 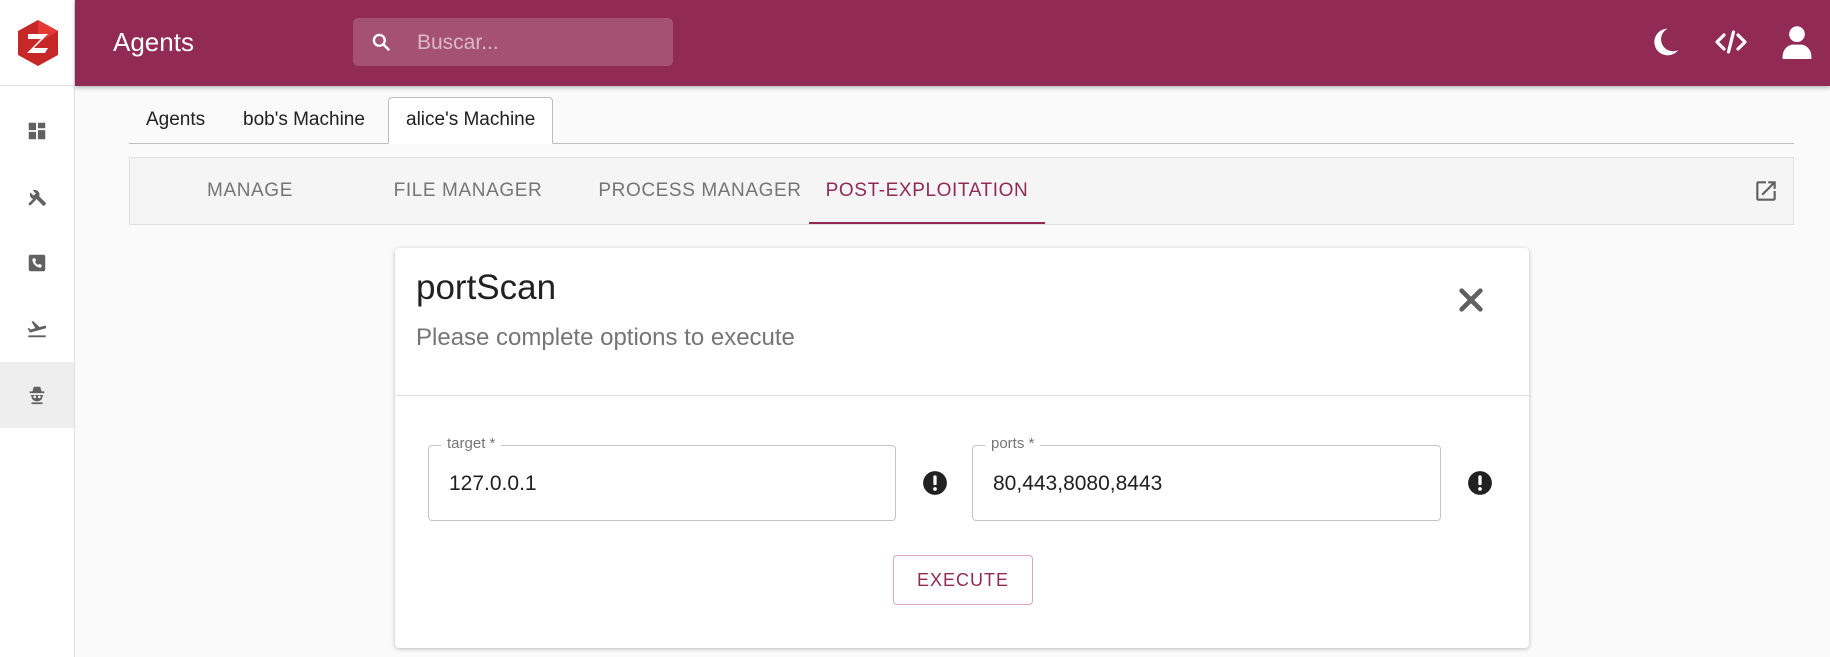 I want to click on top-app-bar: Agents, so click(x=952, y=43).